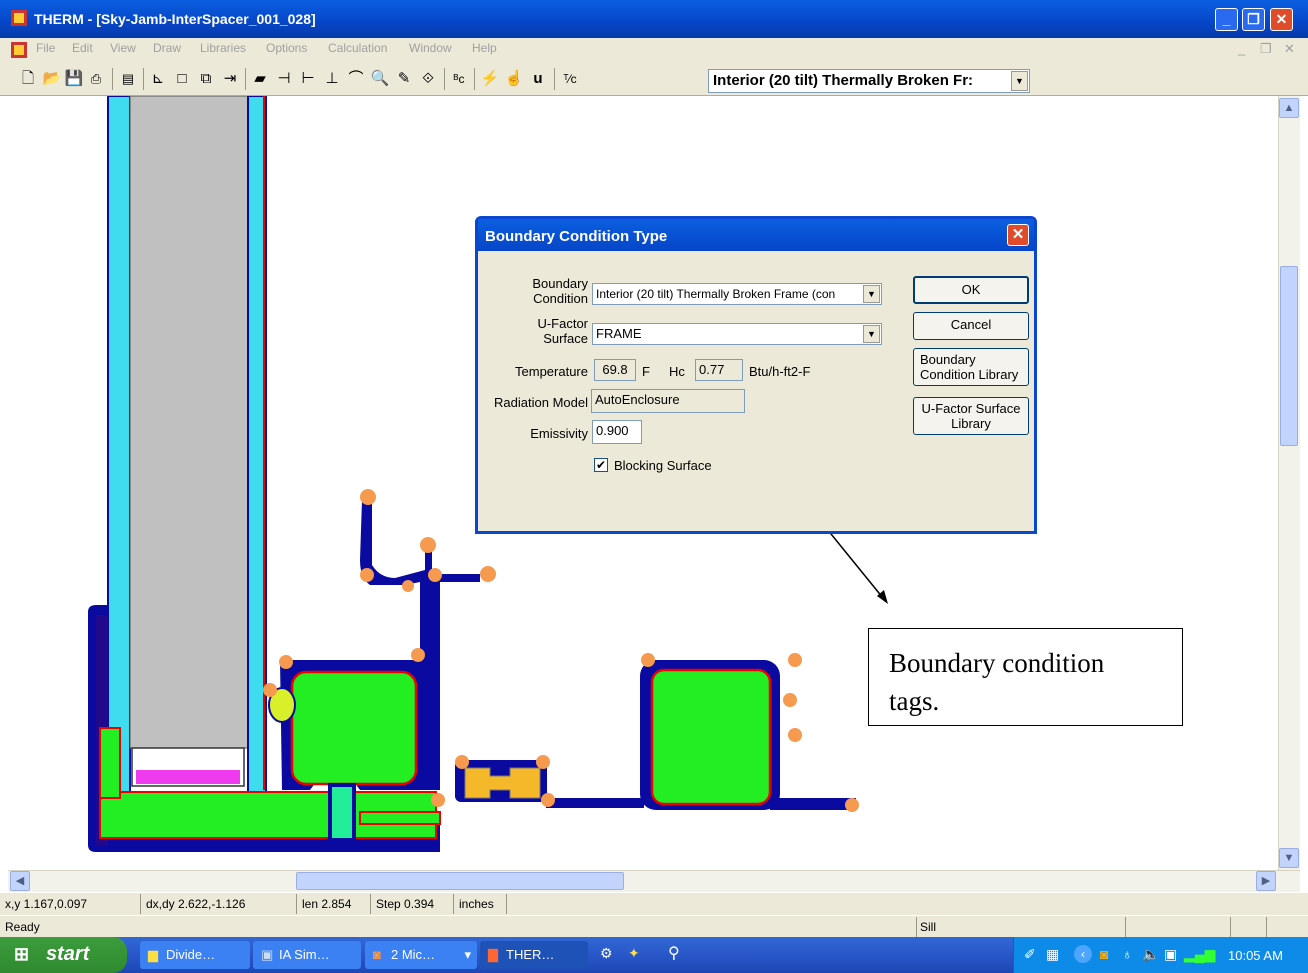 The height and width of the screenshot is (973, 1308). Describe the element at coordinates (595, 803) in the screenshot. I see `connector-bar` at that location.